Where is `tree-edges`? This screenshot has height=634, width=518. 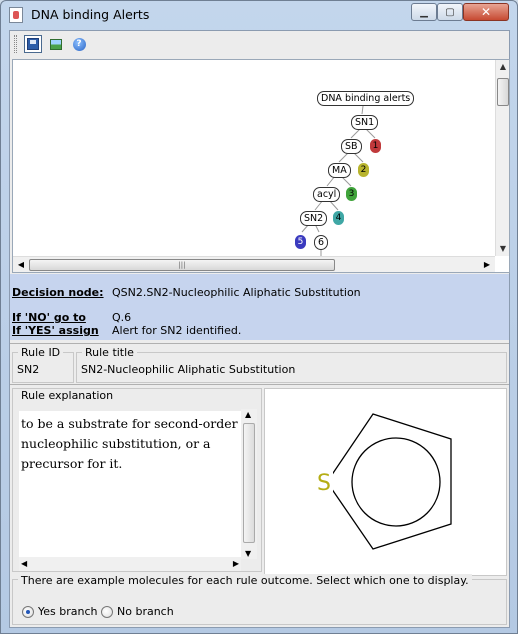
tree-edges is located at coordinates (338, 180).